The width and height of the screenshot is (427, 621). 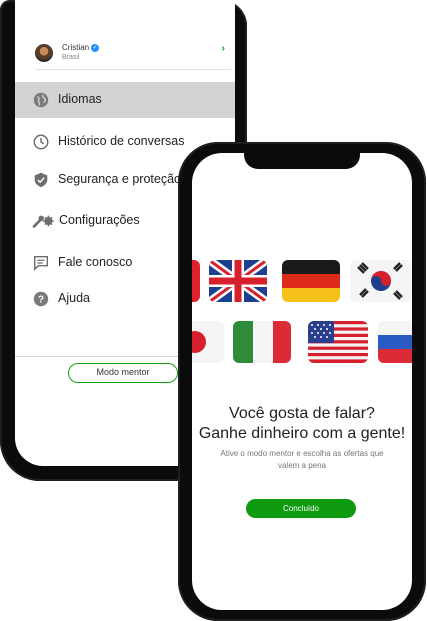 I want to click on flag-partial-left-icon, so click(x=196, y=281).